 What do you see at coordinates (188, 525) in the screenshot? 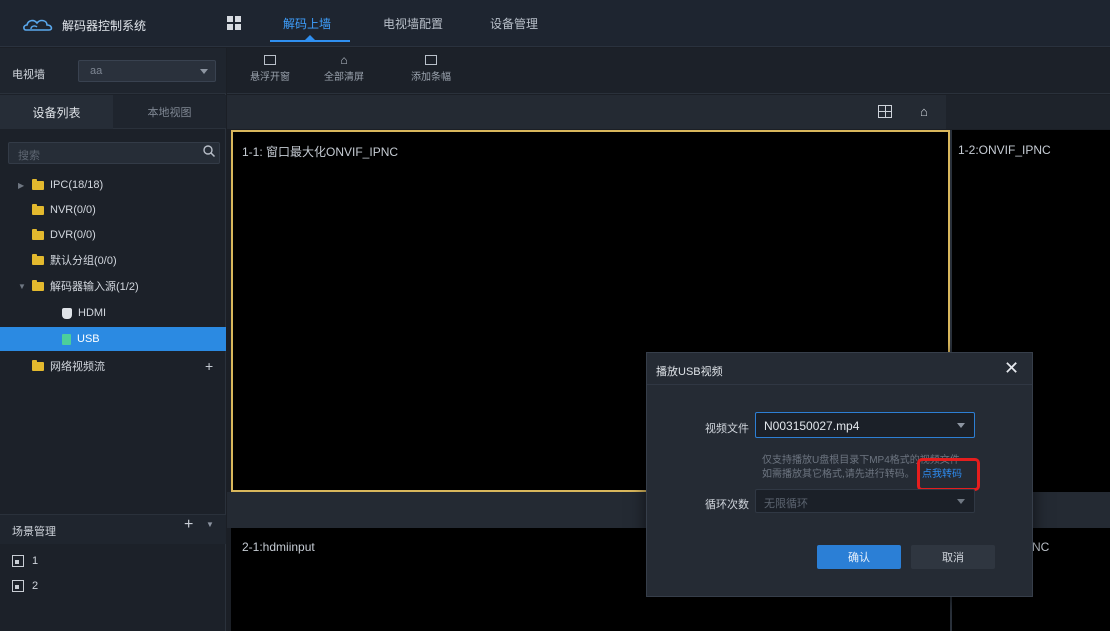
I see `add-scene-plus-icon: +` at bounding box center [188, 525].